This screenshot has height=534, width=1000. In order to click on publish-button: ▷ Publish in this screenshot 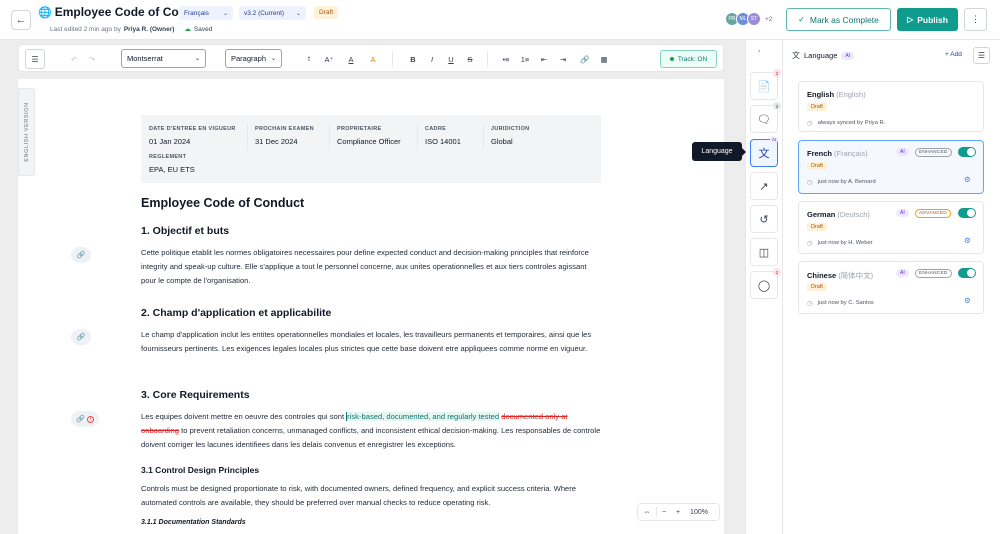, I will do `click(927, 19)`.